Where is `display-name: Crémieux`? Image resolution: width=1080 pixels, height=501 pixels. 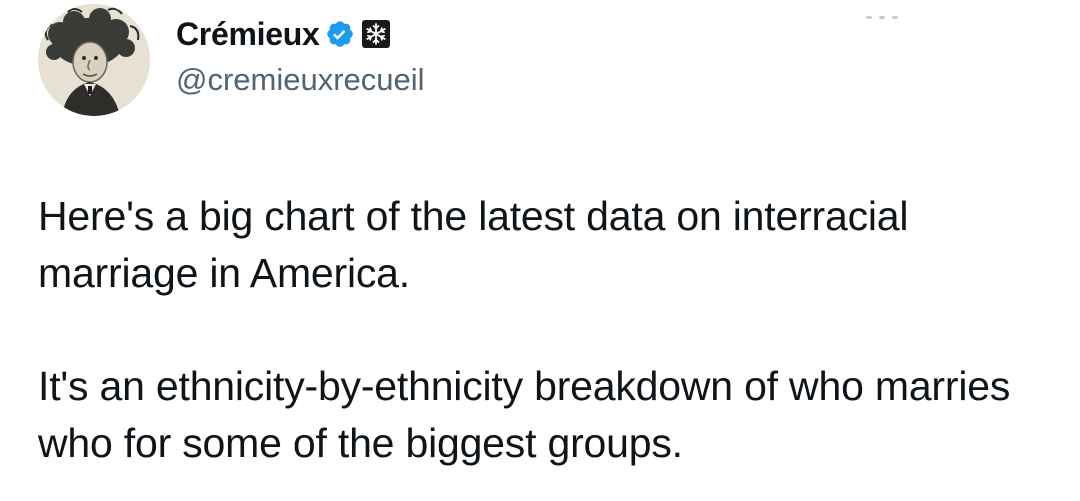
display-name: Crémieux is located at coordinates (248, 34).